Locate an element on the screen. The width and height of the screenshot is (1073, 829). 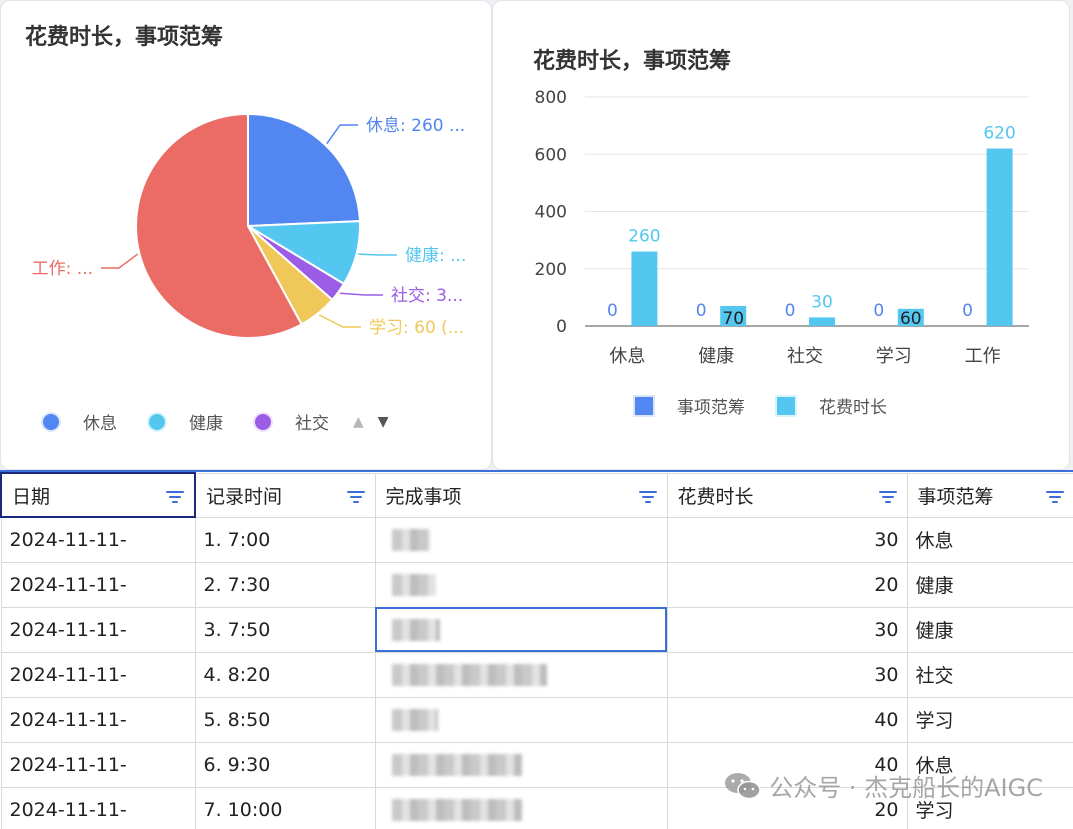
bar-legend: 事项范筹 花费时长 is located at coordinates (777, 405).